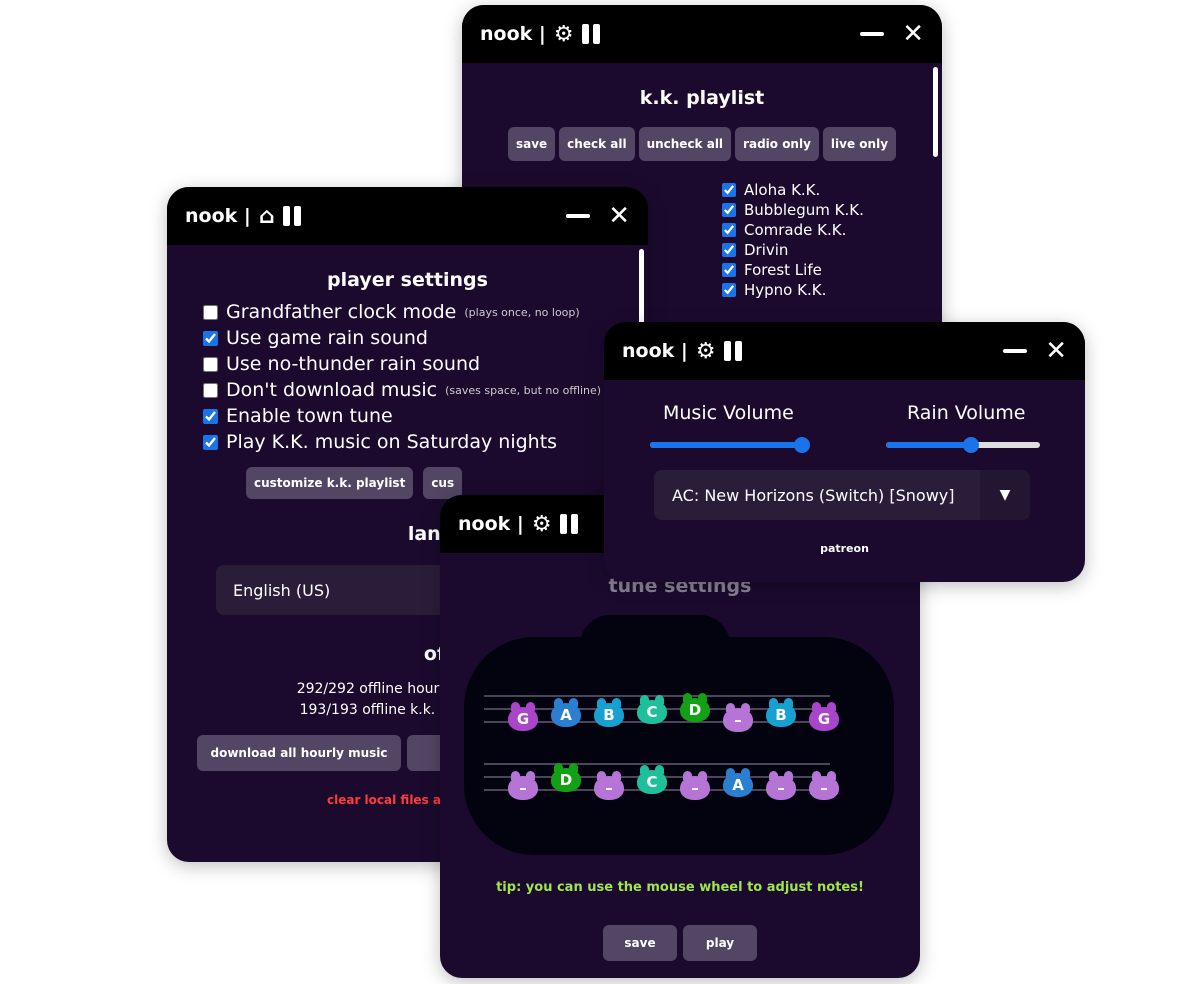 The width and height of the screenshot is (1200, 984). What do you see at coordinates (844, 548) in the screenshot?
I see `patreon-link: patreon` at bounding box center [844, 548].